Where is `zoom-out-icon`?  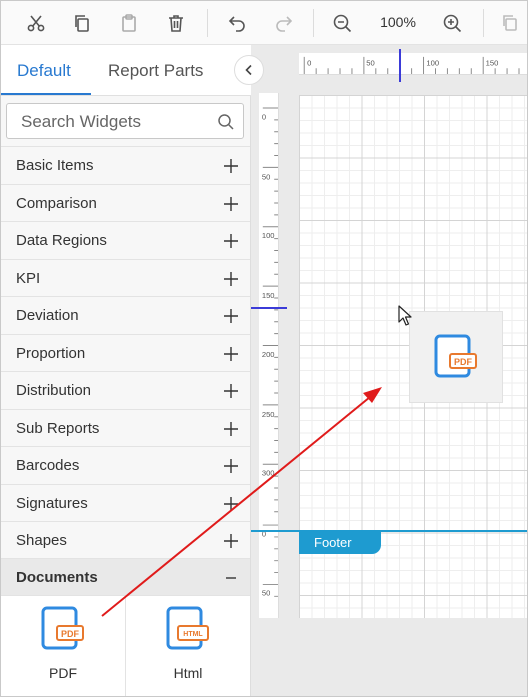 zoom-out-icon is located at coordinates (342, 23).